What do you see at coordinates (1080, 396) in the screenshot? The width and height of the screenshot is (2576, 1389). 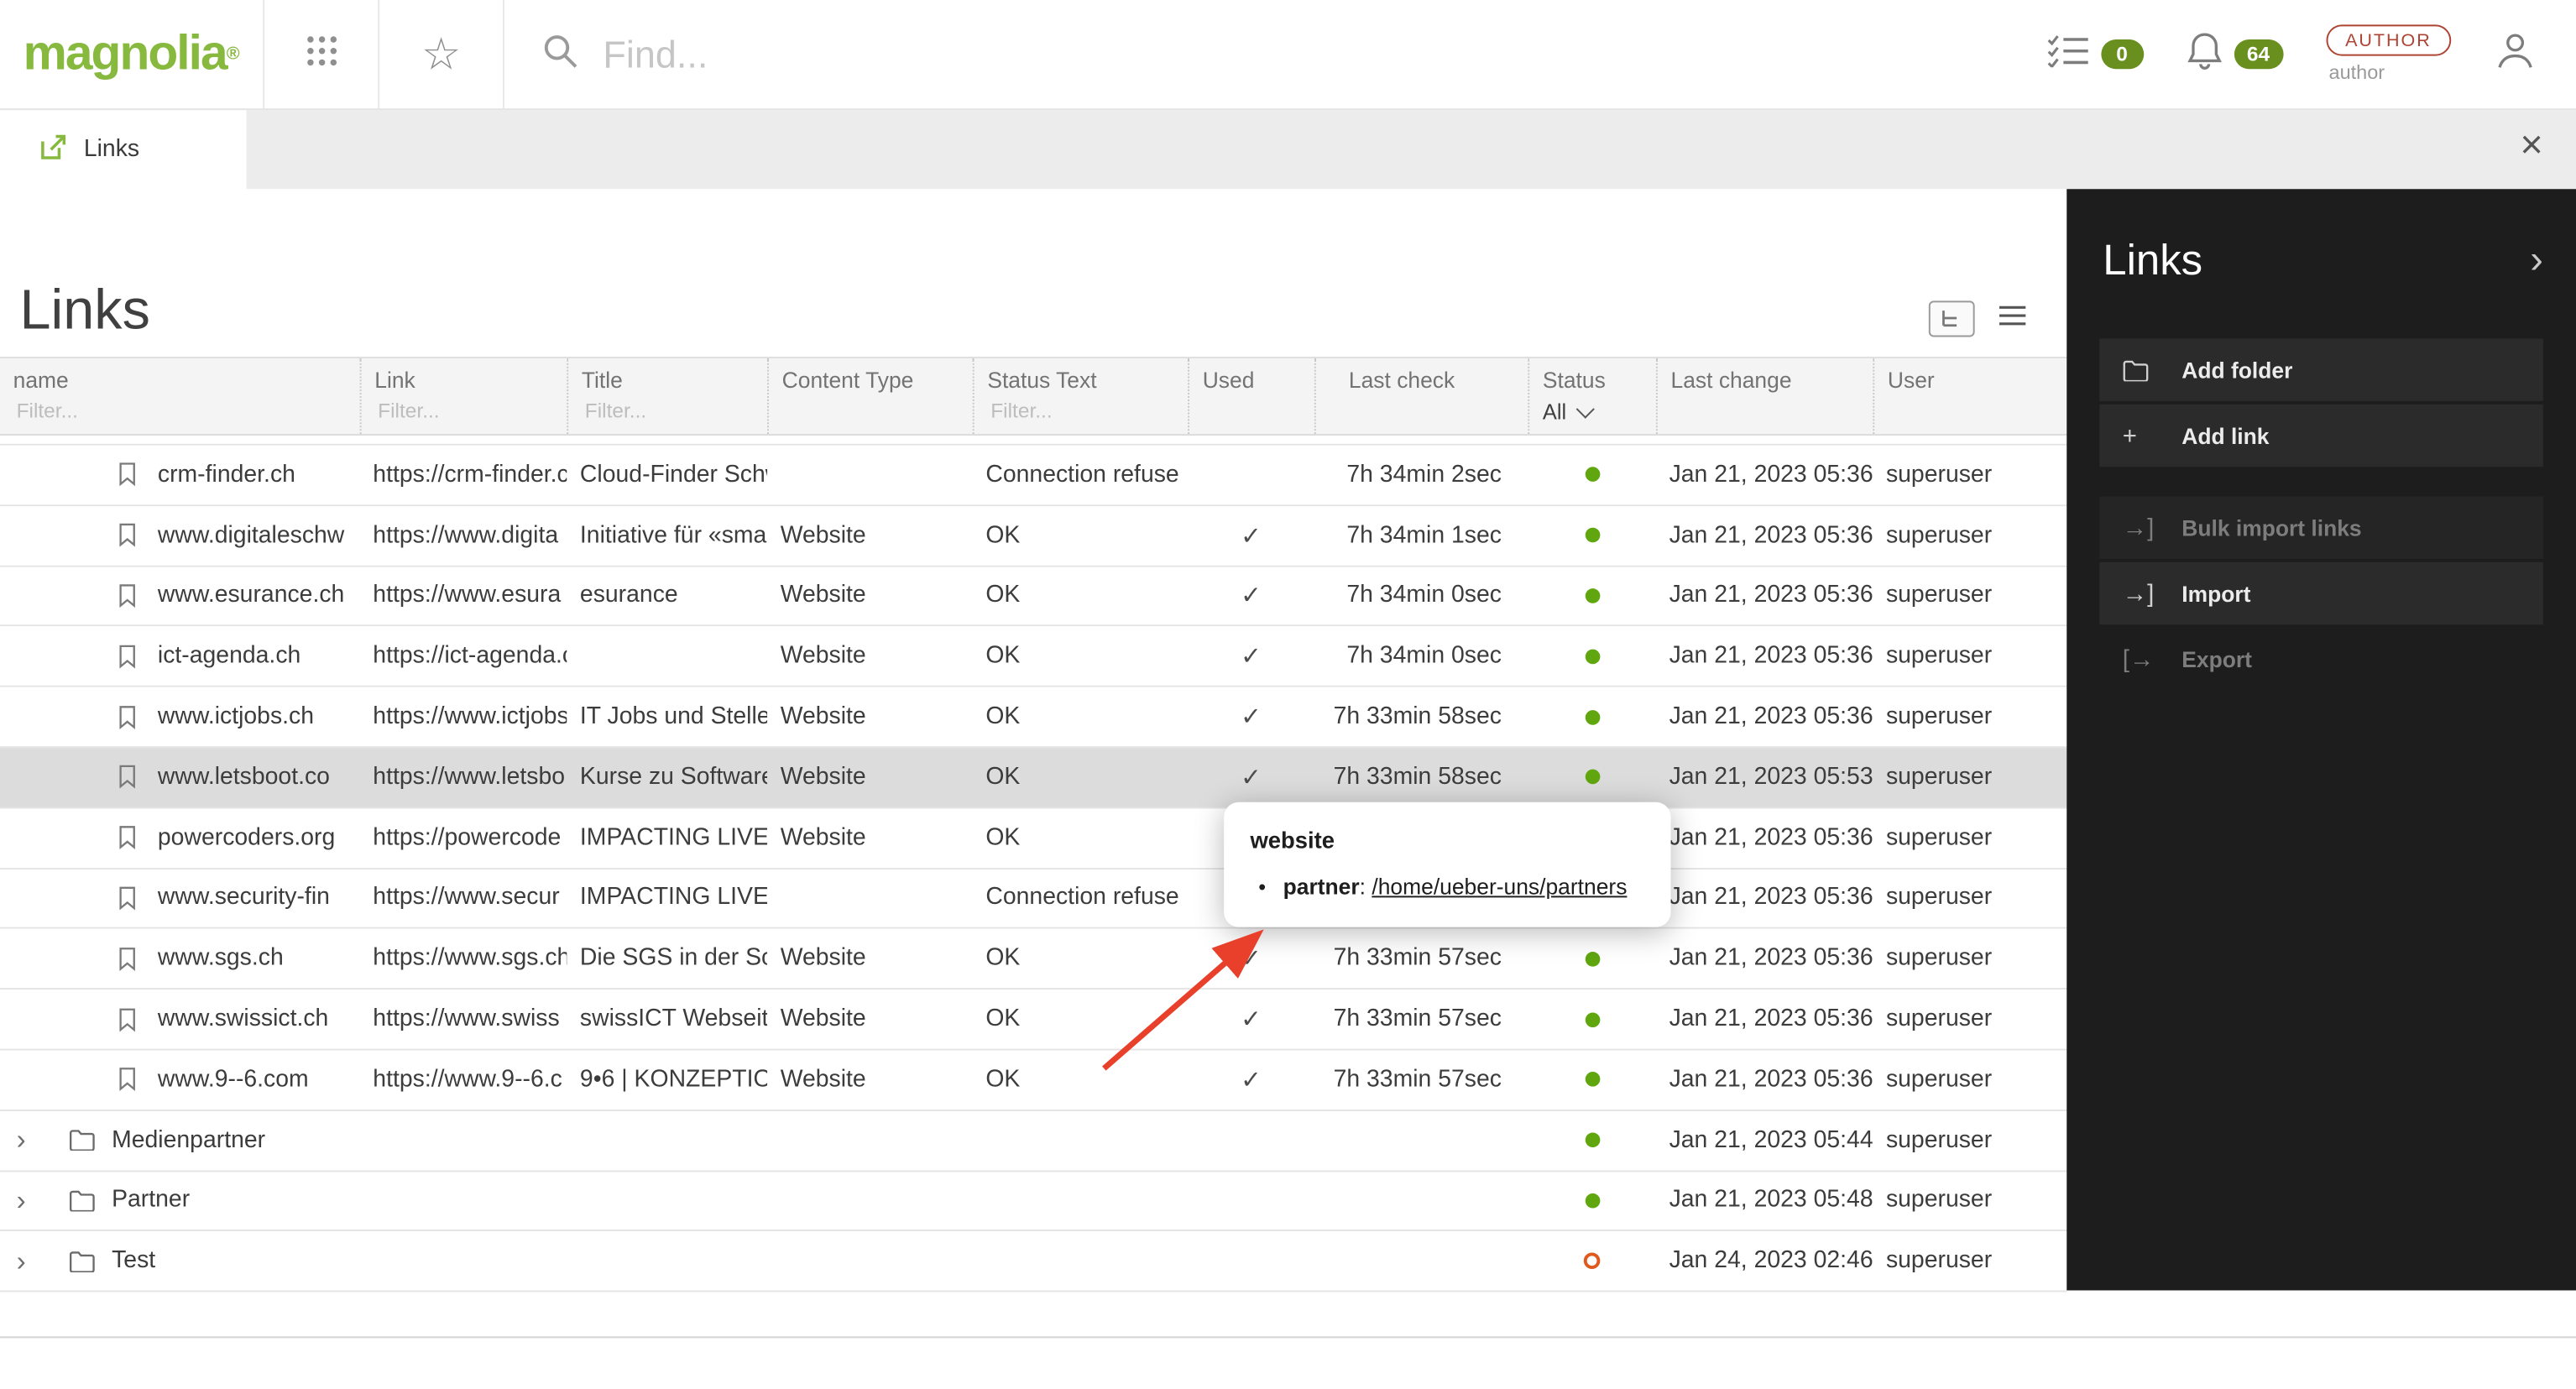 I see `column-header-status_text: Status Text` at bounding box center [1080, 396].